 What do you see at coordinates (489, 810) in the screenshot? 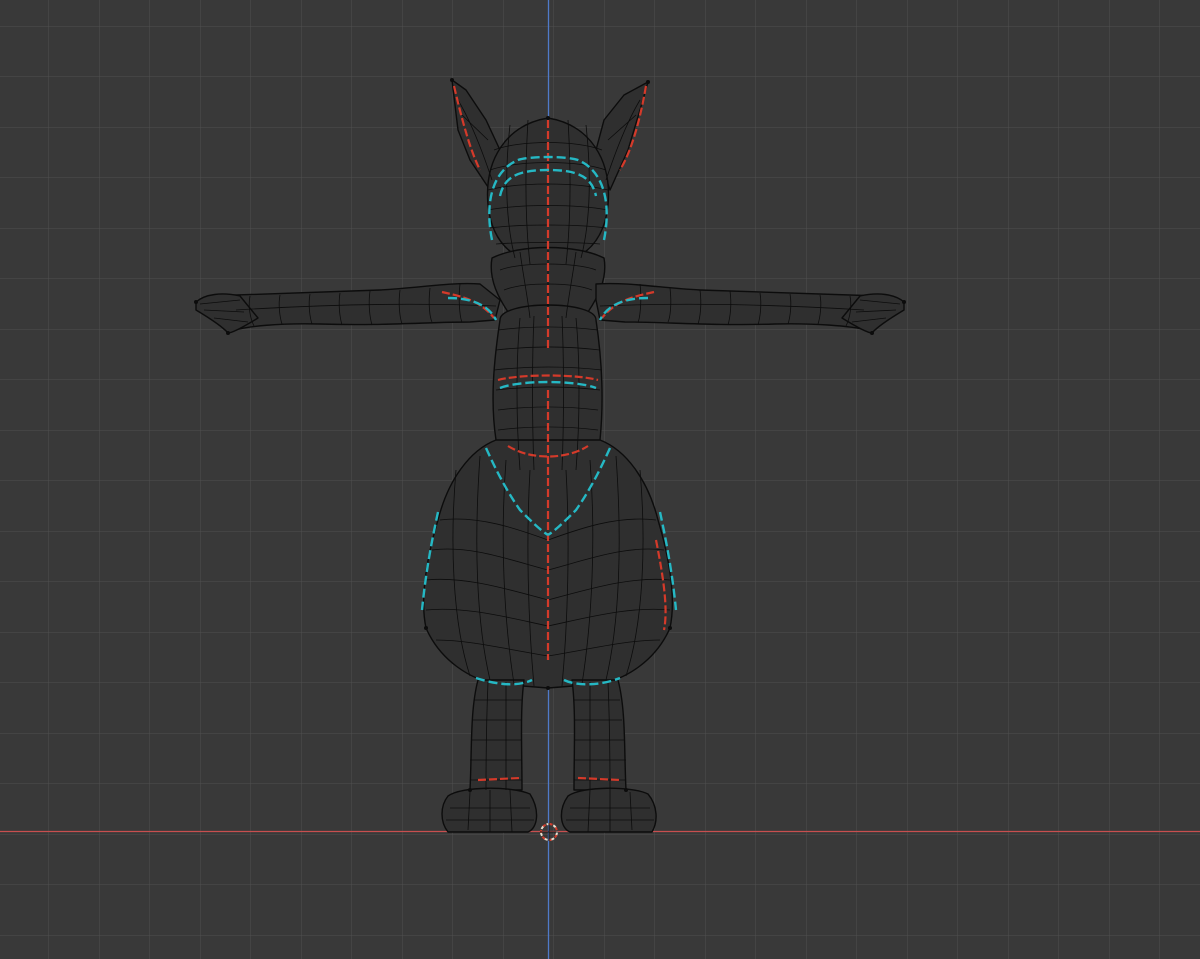
I see `left-paw` at bounding box center [489, 810].